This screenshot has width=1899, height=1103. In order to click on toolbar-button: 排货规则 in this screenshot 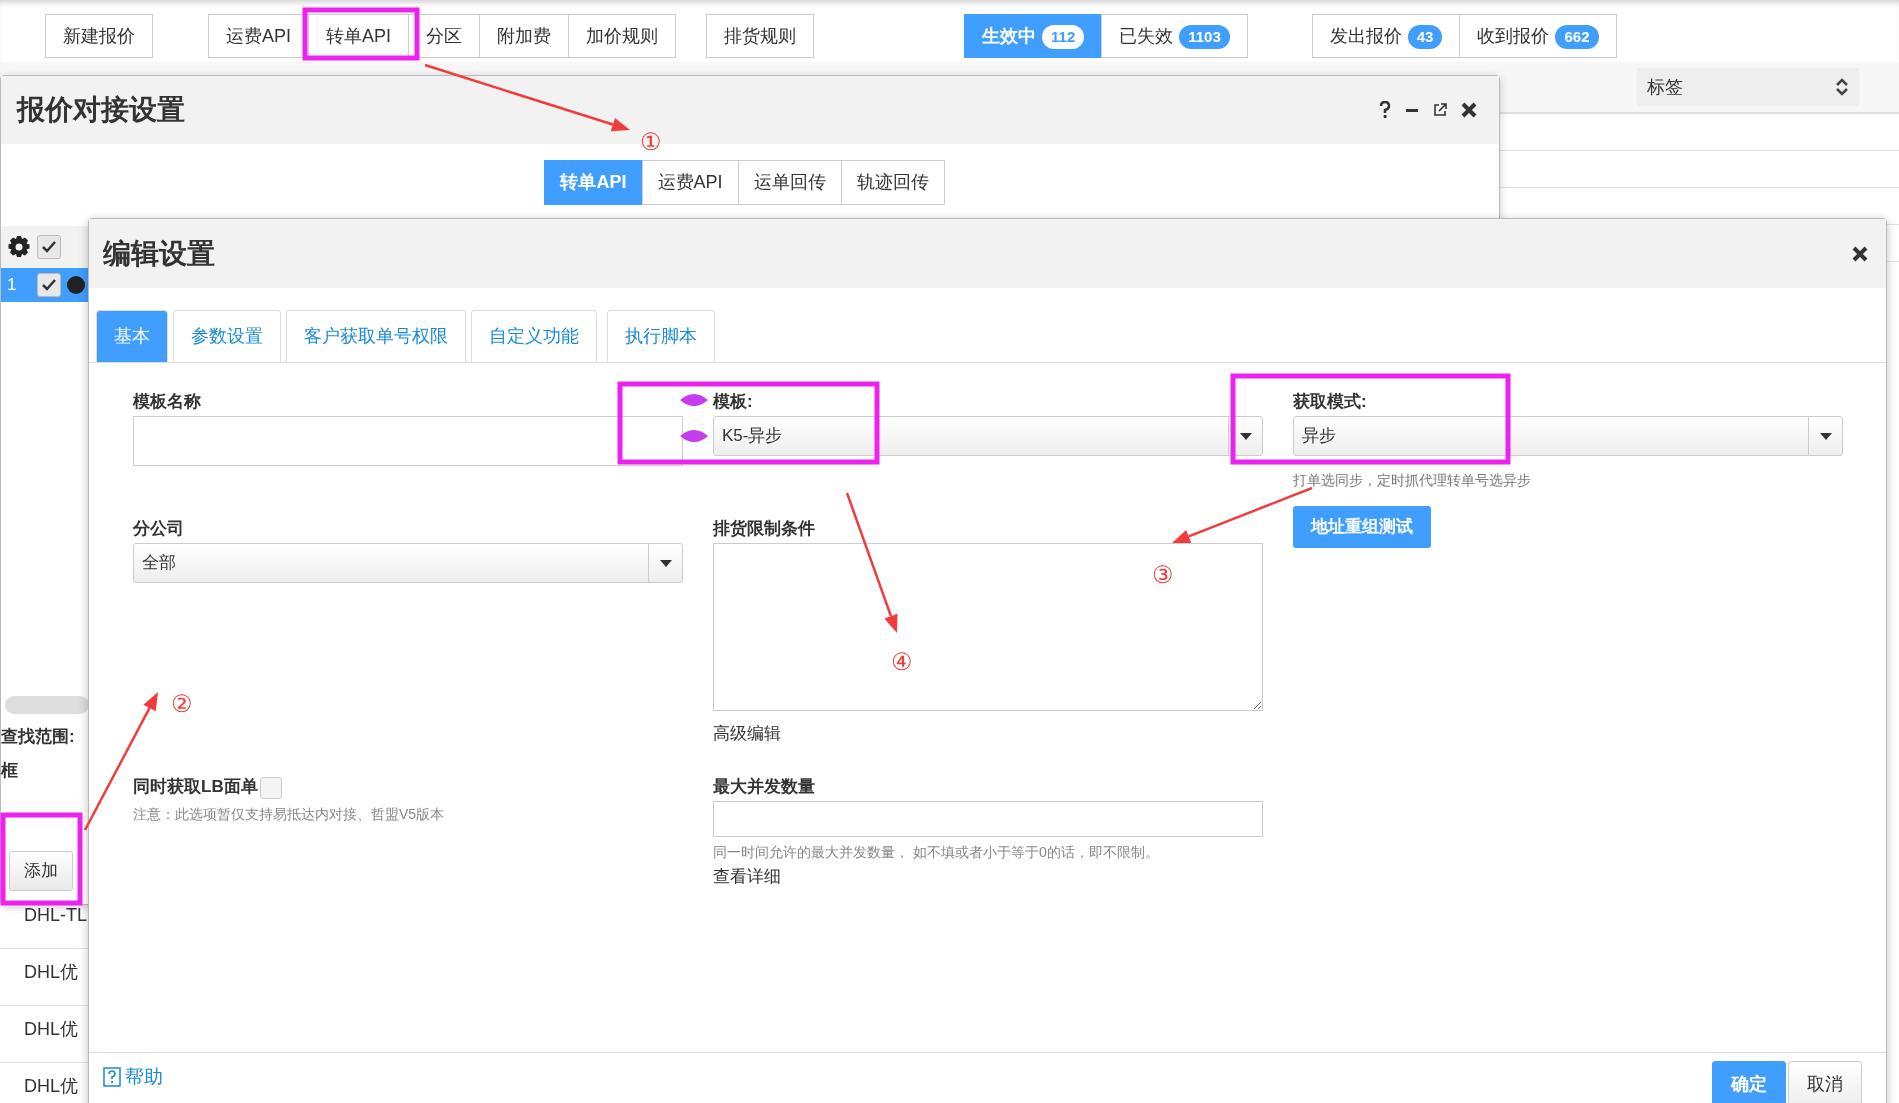, I will do `click(760, 36)`.